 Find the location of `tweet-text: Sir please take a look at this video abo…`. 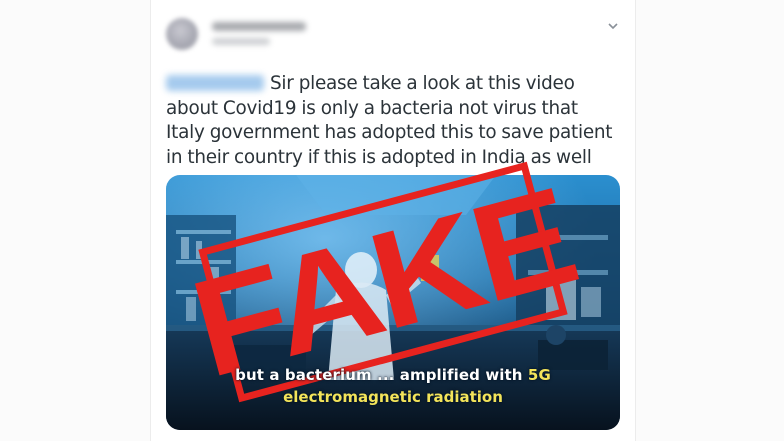

tweet-text: Sir please take a look at this video abo… is located at coordinates (392, 121).